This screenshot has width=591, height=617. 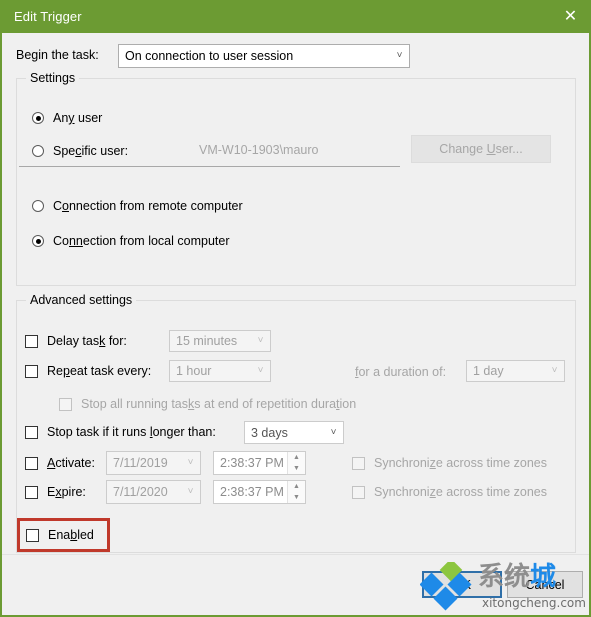 I want to click on radio-connection-local: Connection from local computer, so click(x=130, y=241).